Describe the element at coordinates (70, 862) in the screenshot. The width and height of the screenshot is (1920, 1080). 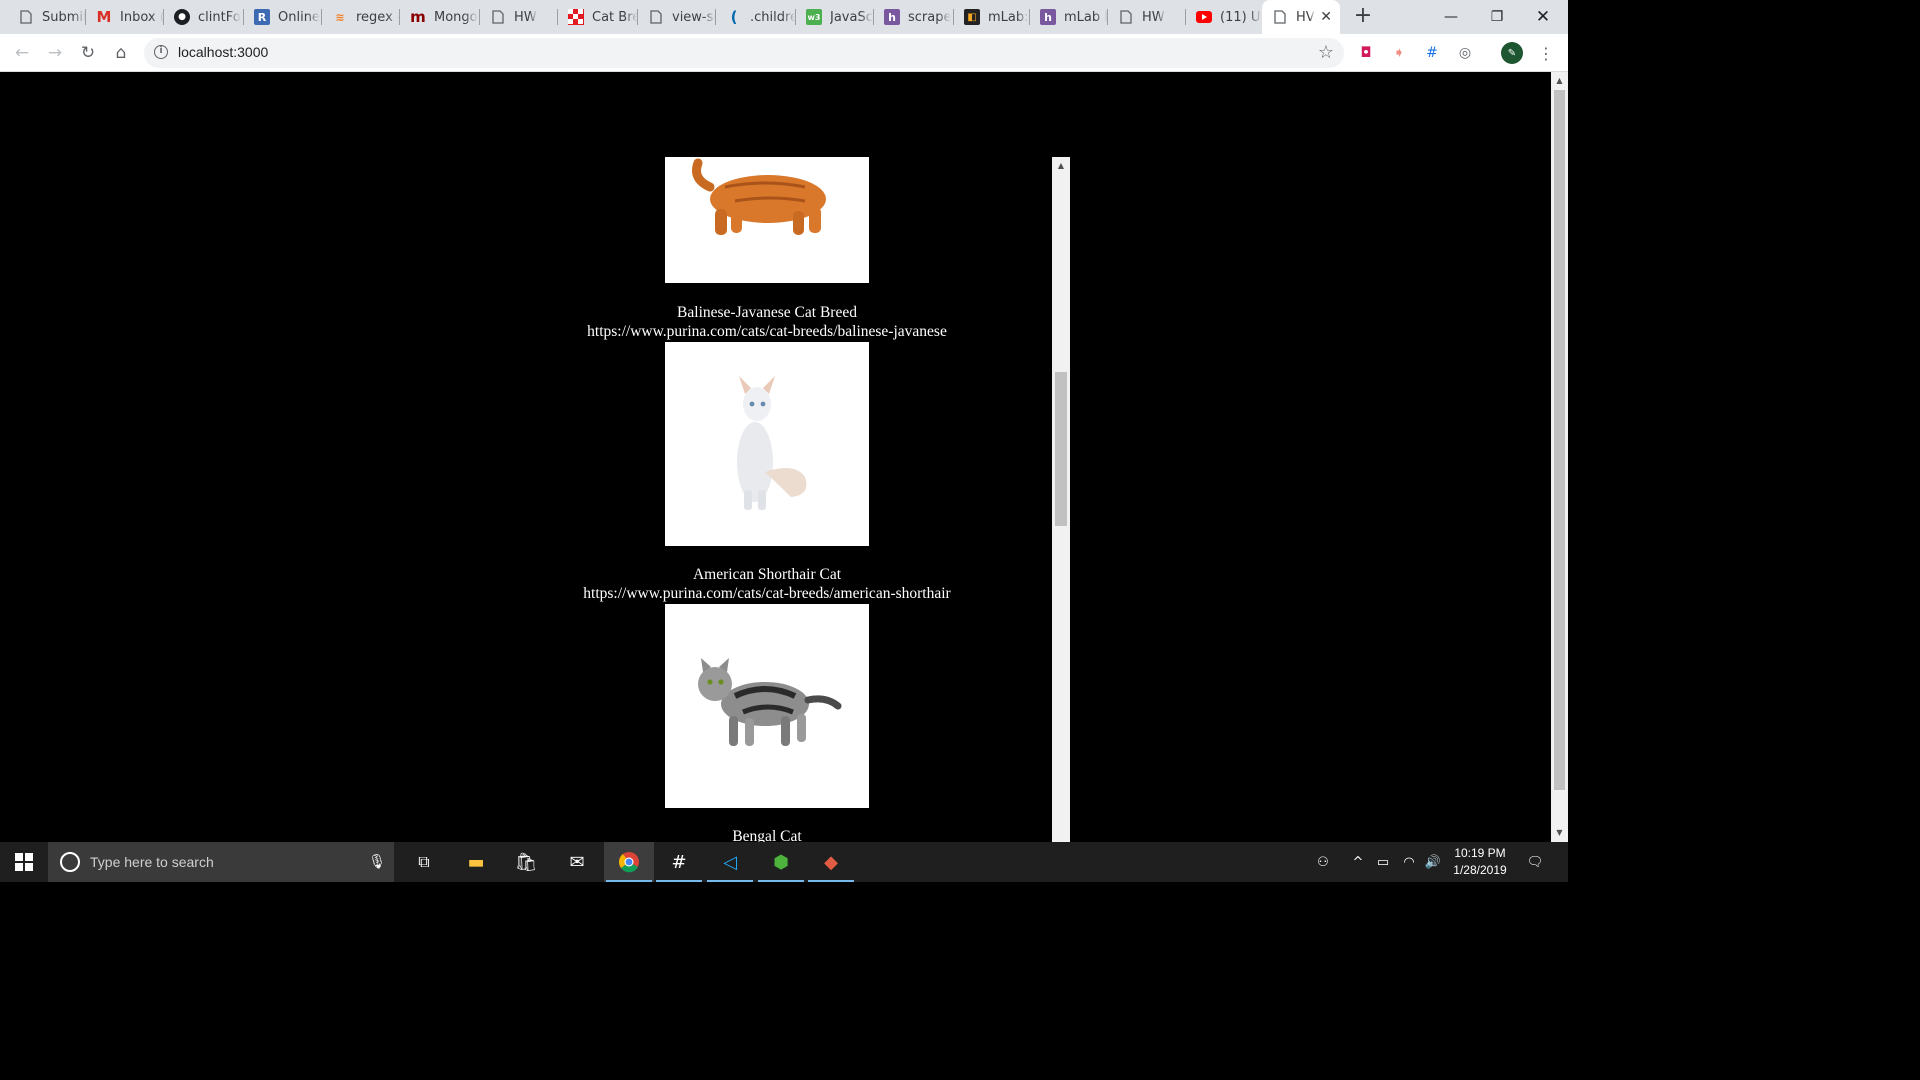
I see `cortana-icon` at that location.